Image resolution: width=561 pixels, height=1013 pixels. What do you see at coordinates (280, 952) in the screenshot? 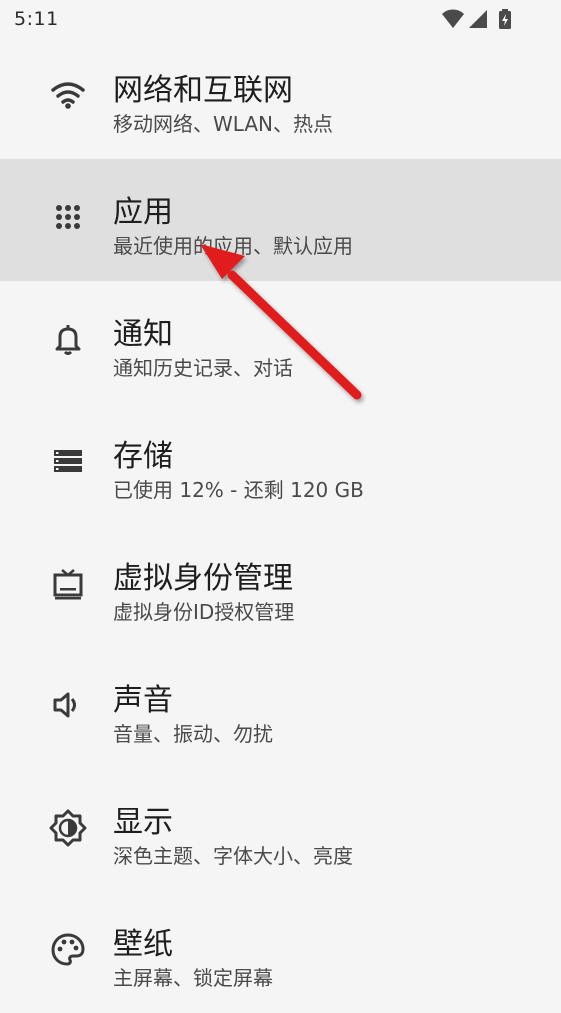
I see `settings-item-wallpaper: 壁纸 主屏幕、锁定屏幕` at bounding box center [280, 952].